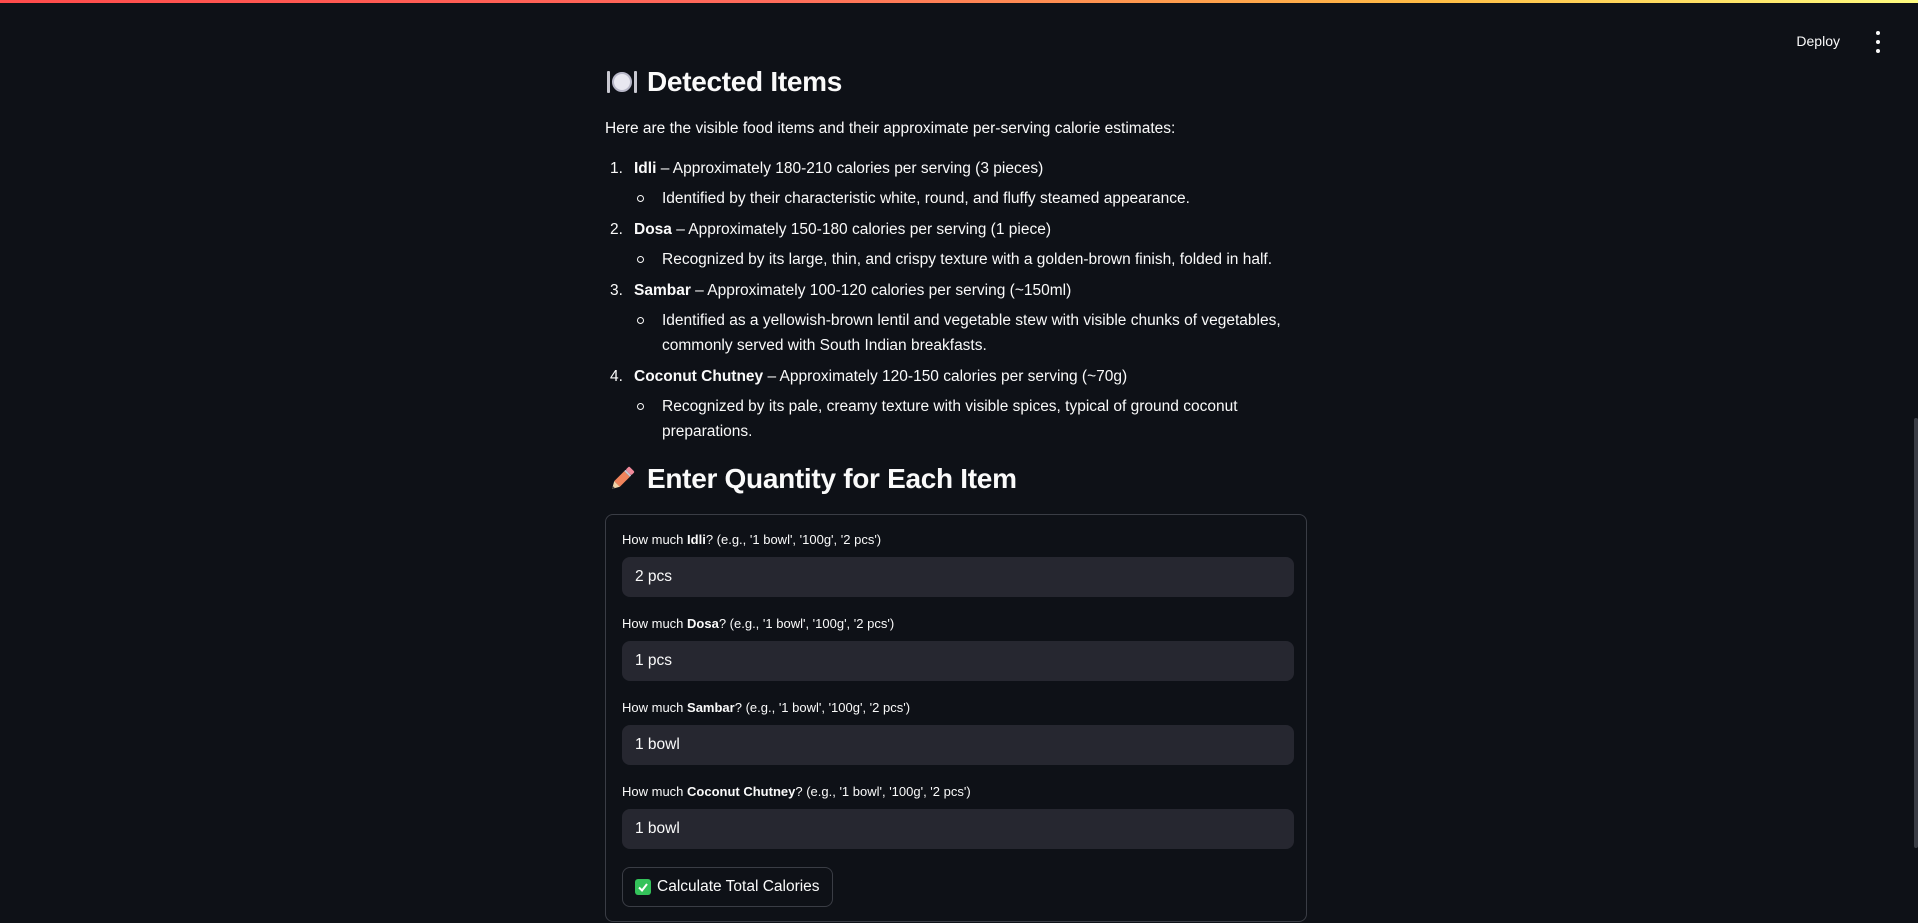 The height and width of the screenshot is (923, 1918). Describe the element at coordinates (958, 745) in the screenshot. I see `sambar-quantity-input: 1 bowl` at that location.